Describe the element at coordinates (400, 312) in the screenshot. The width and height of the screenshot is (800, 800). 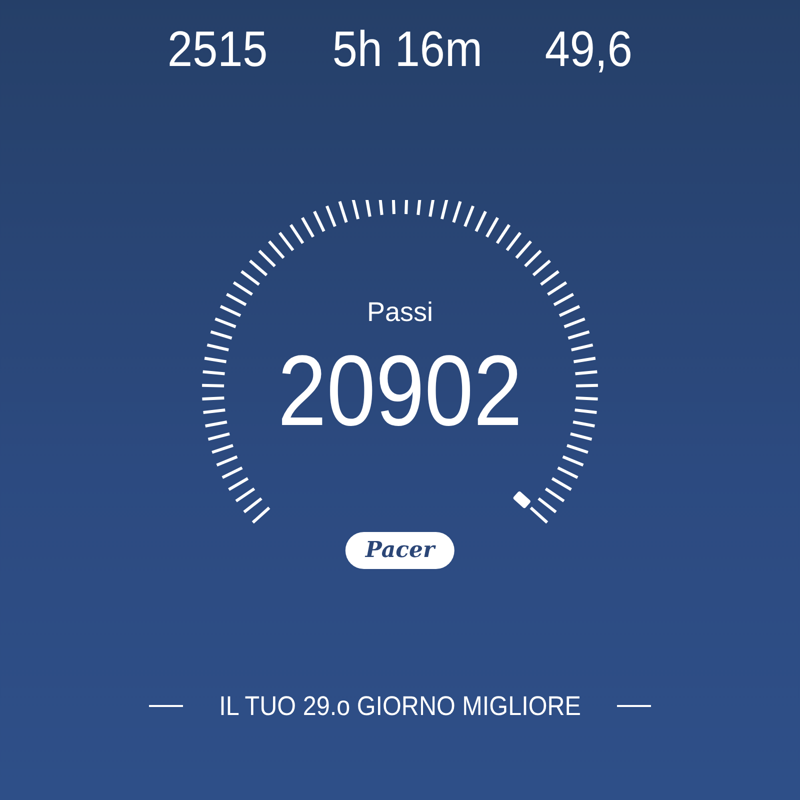
I see `steps-label: Passi` at that location.